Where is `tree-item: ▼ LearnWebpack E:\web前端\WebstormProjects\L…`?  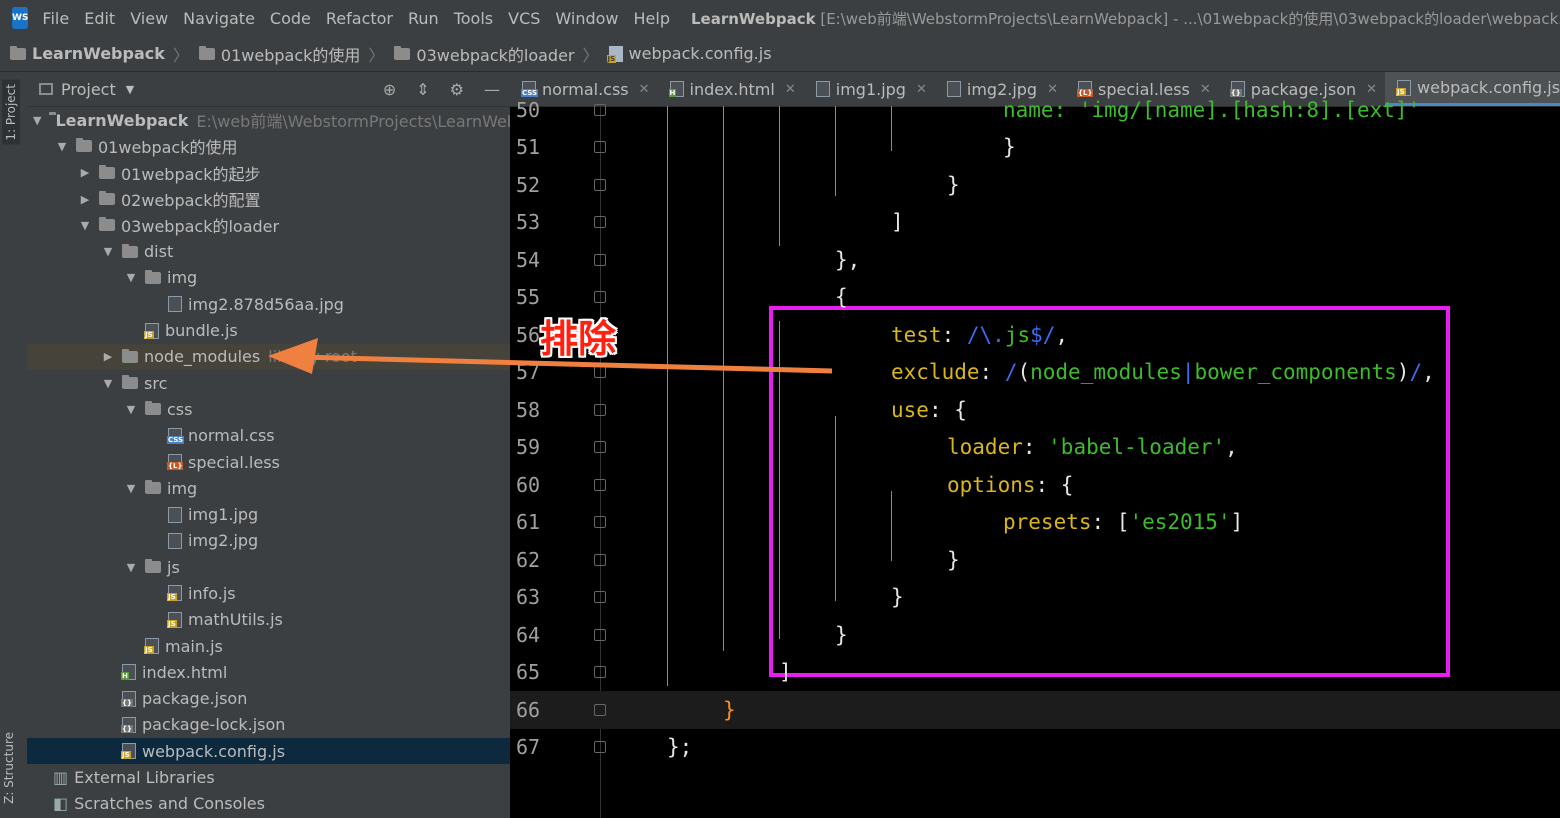 tree-item: ▼ LearnWebpack E:\web前端\WebstormProjects\L… is located at coordinates (268, 120).